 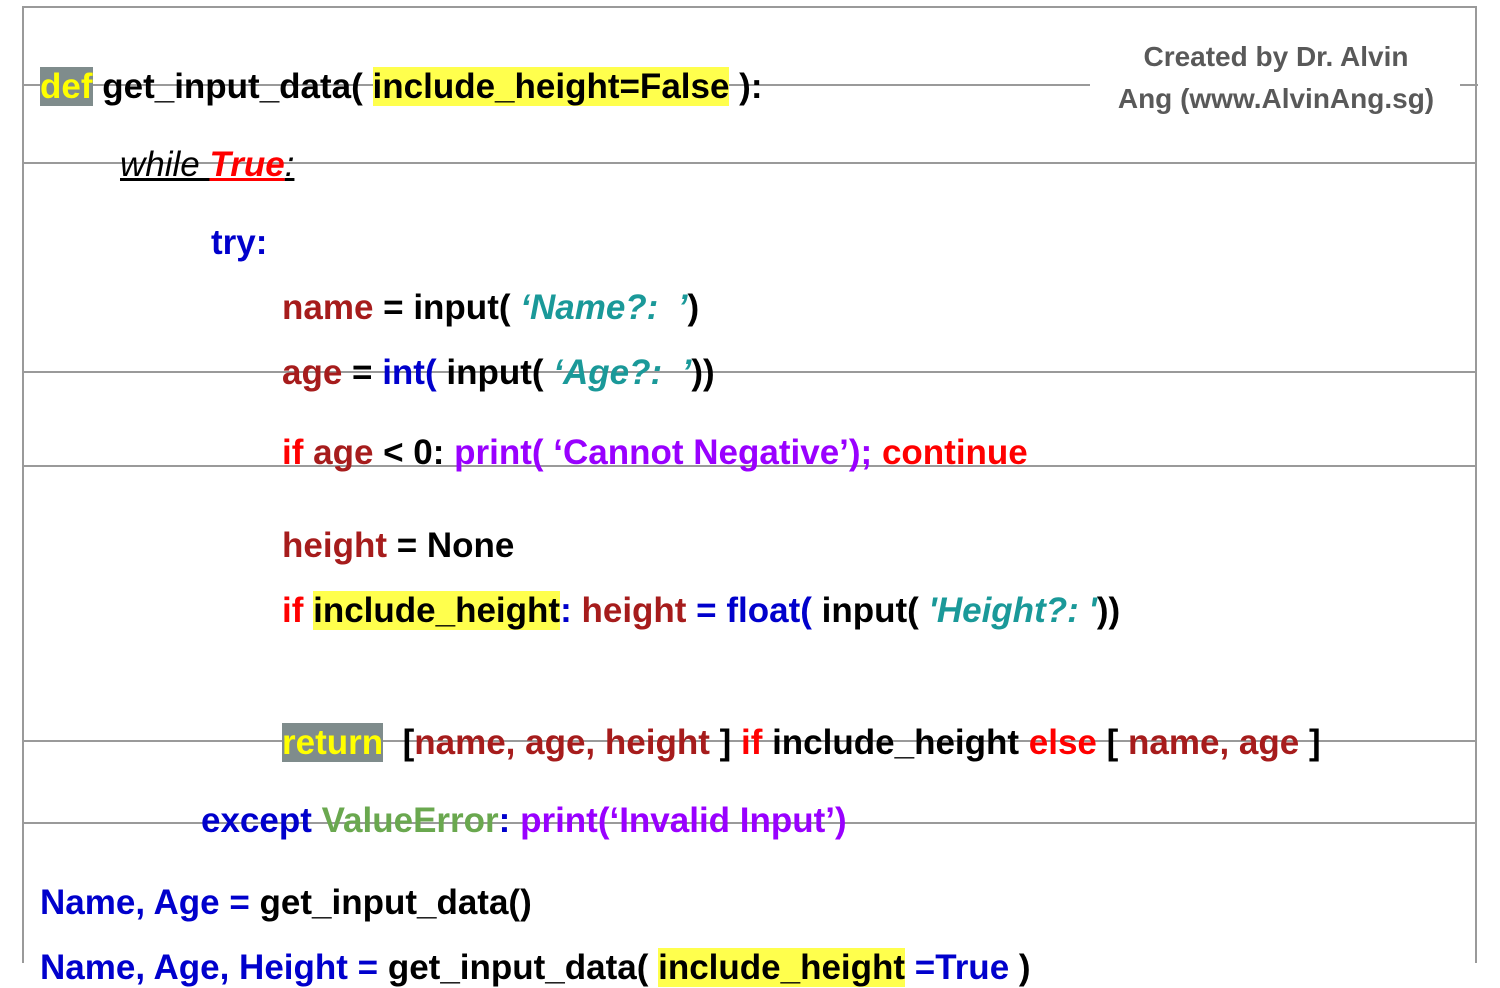 What do you see at coordinates (725, 742) in the screenshot?
I see `bracket-close: ]` at bounding box center [725, 742].